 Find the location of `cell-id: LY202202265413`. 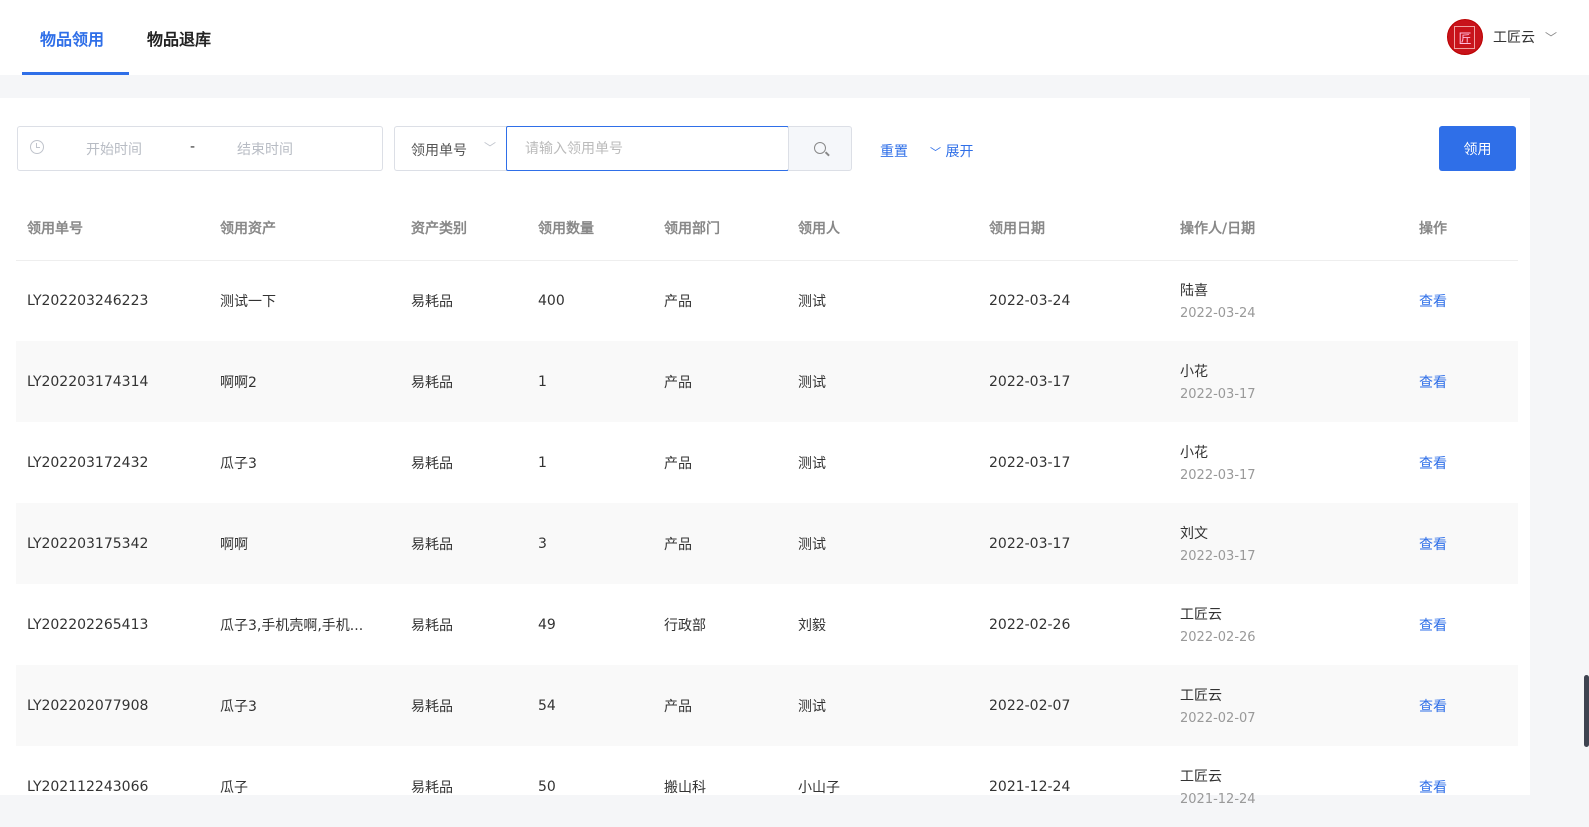

cell-id: LY202202265413 is located at coordinates (88, 624).